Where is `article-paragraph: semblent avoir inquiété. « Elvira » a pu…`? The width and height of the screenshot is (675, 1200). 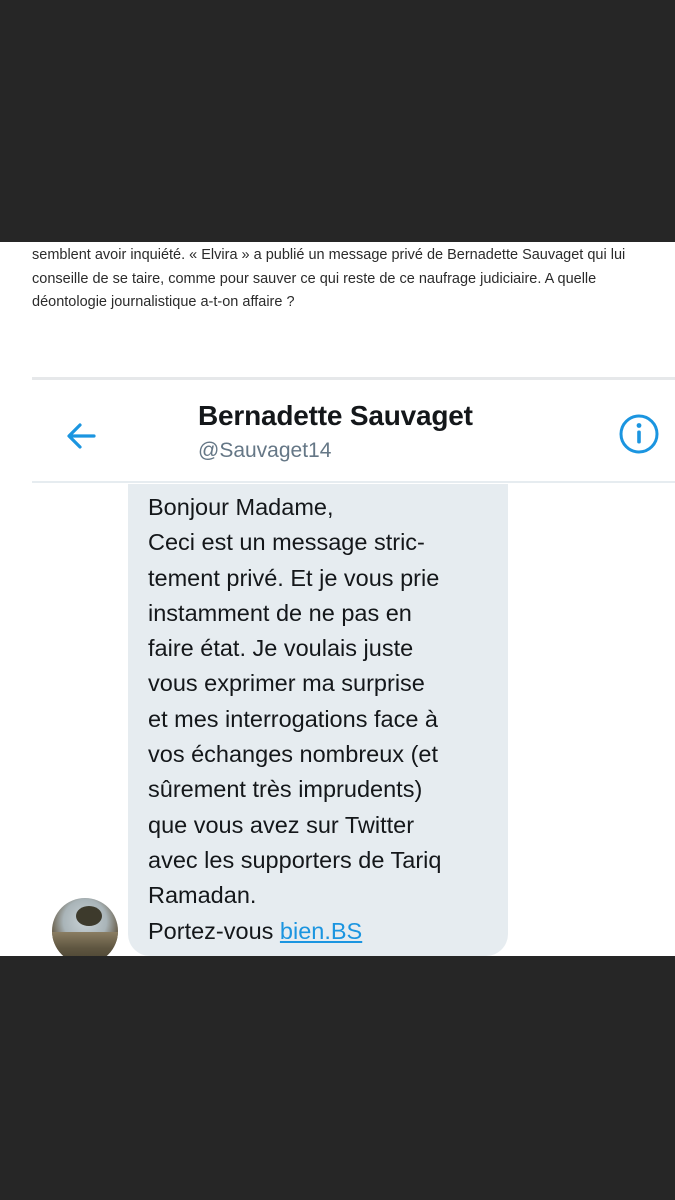
article-paragraph: semblent avoir inquiété. « Elvira » a pu… is located at coordinates (352, 279).